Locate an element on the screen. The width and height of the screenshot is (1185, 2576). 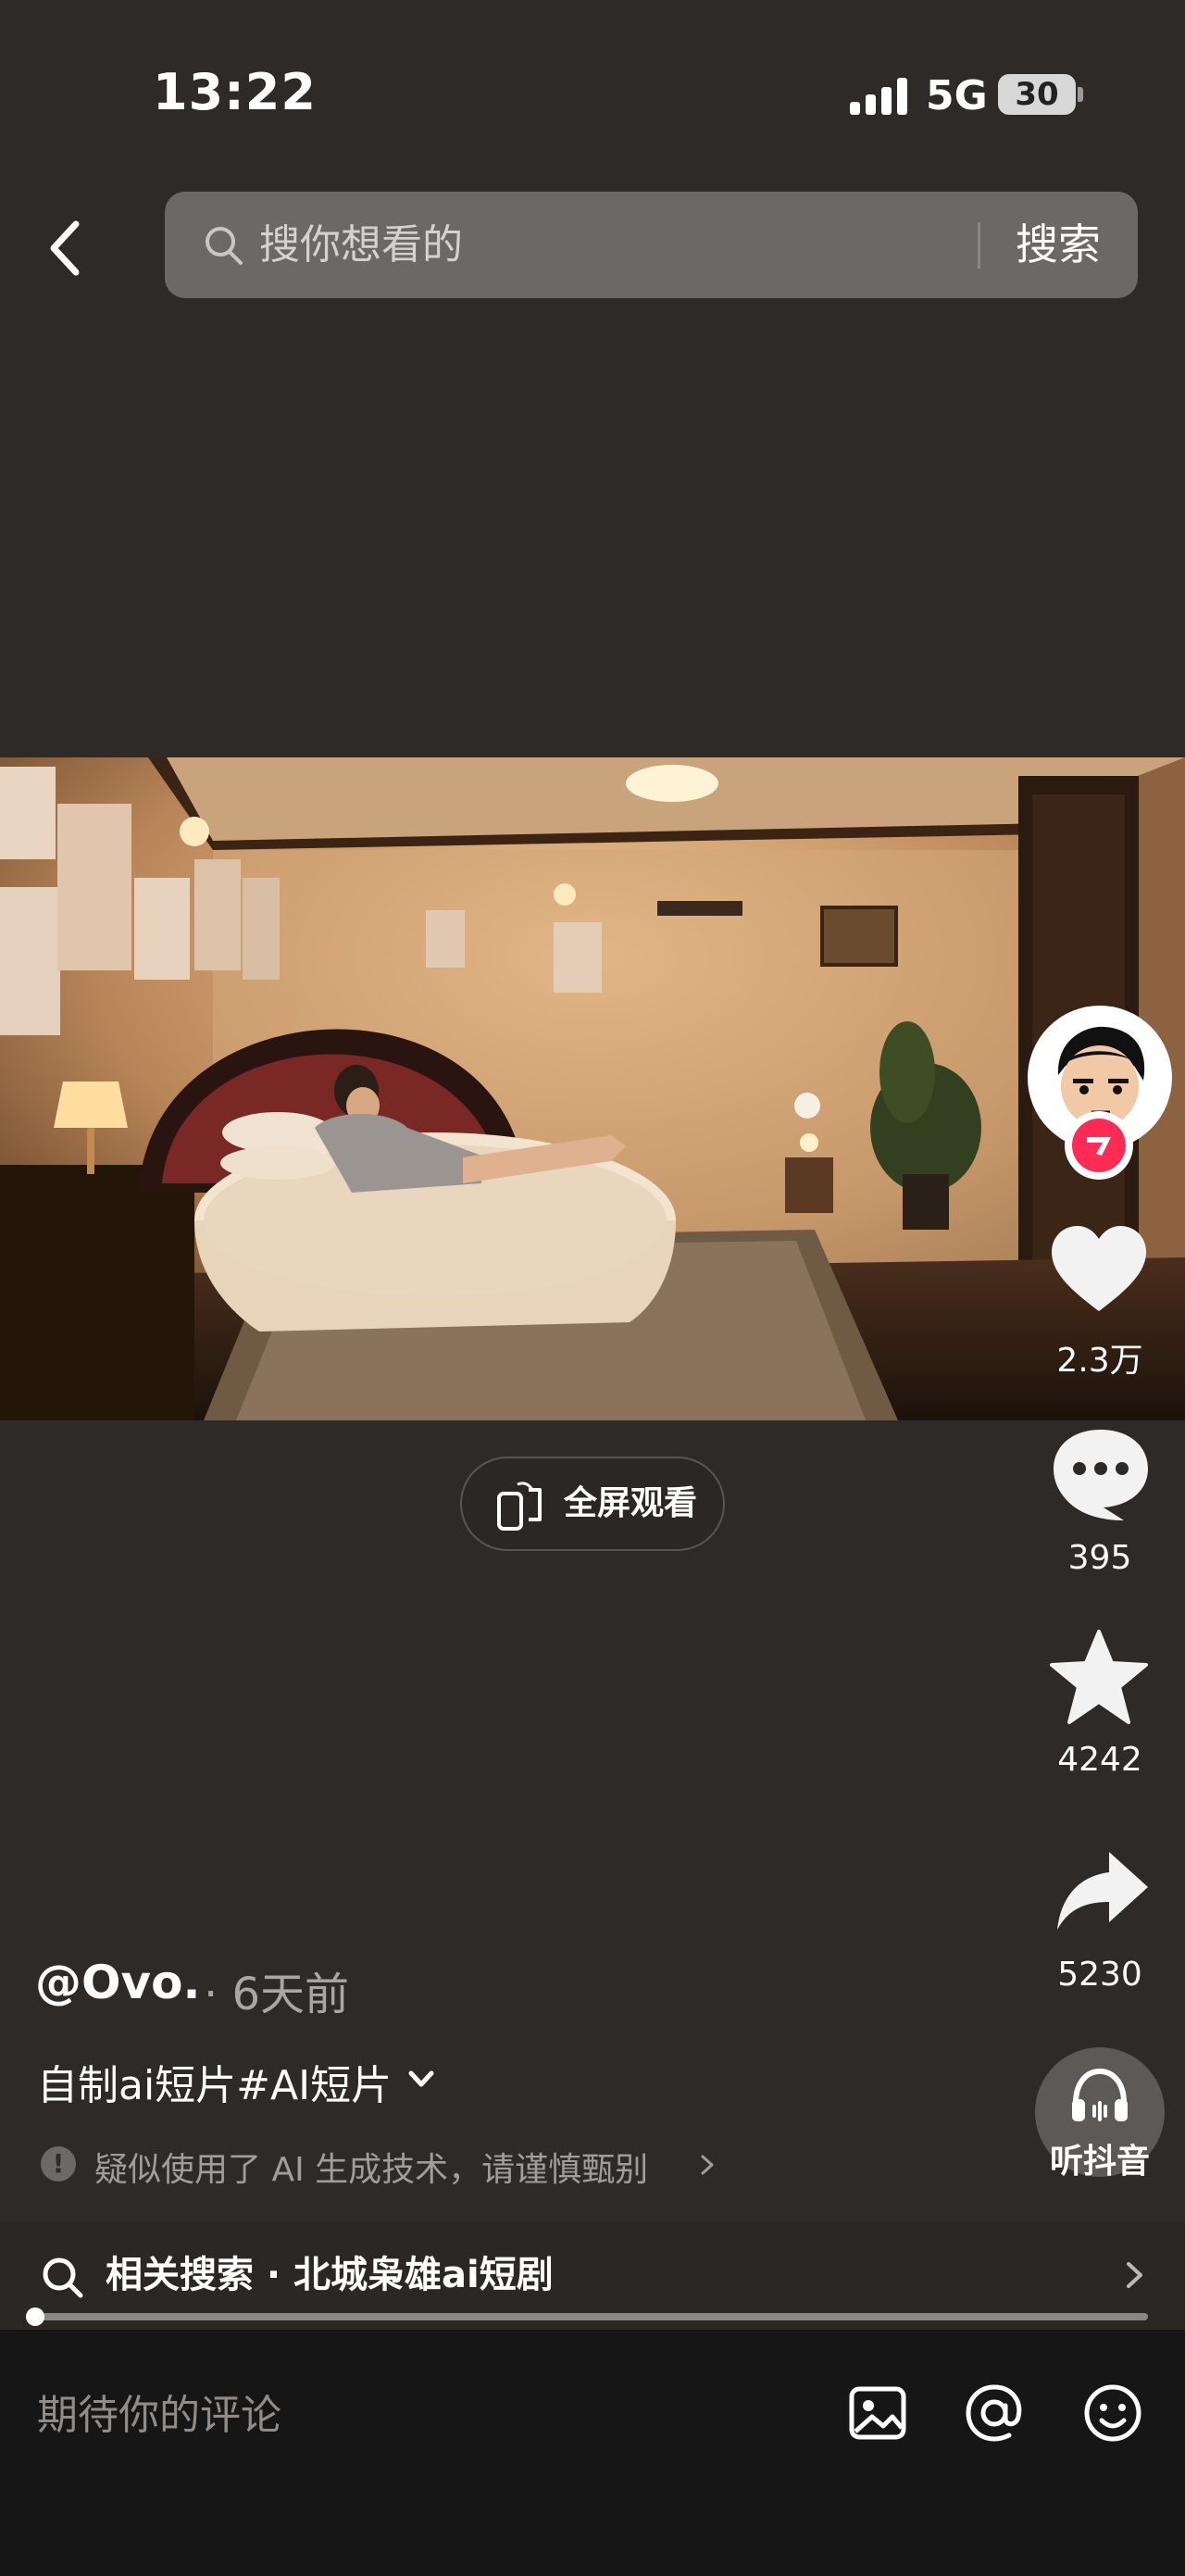
ai-content-notice: 疑似使用了 AI 生成技术，请谨慎甄别 is located at coordinates (371, 2167).